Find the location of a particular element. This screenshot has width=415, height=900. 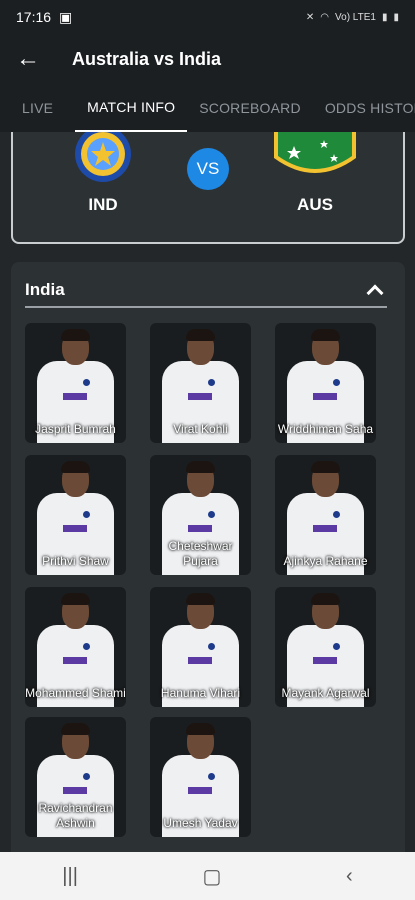

player-name: Hanuma Vihari is located at coordinates (200, 693).